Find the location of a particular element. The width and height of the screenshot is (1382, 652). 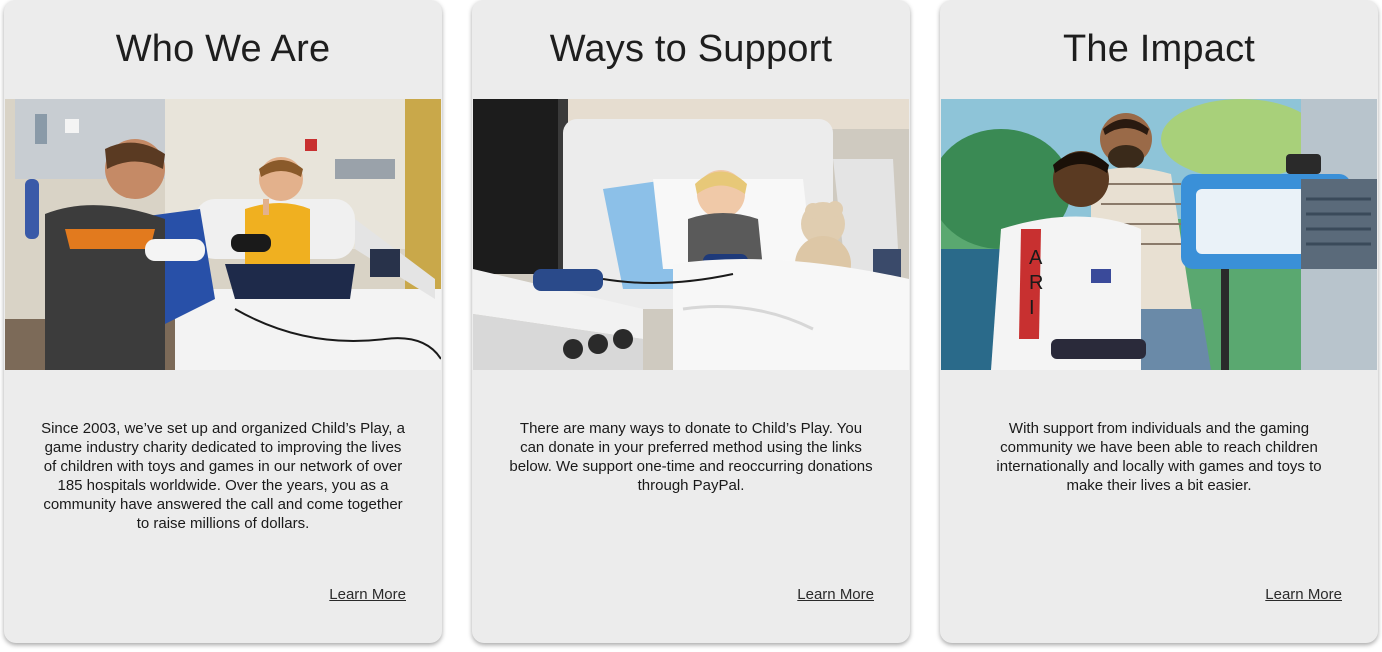

card-photo-hospital-gaming is located at coordinates (223, 234).